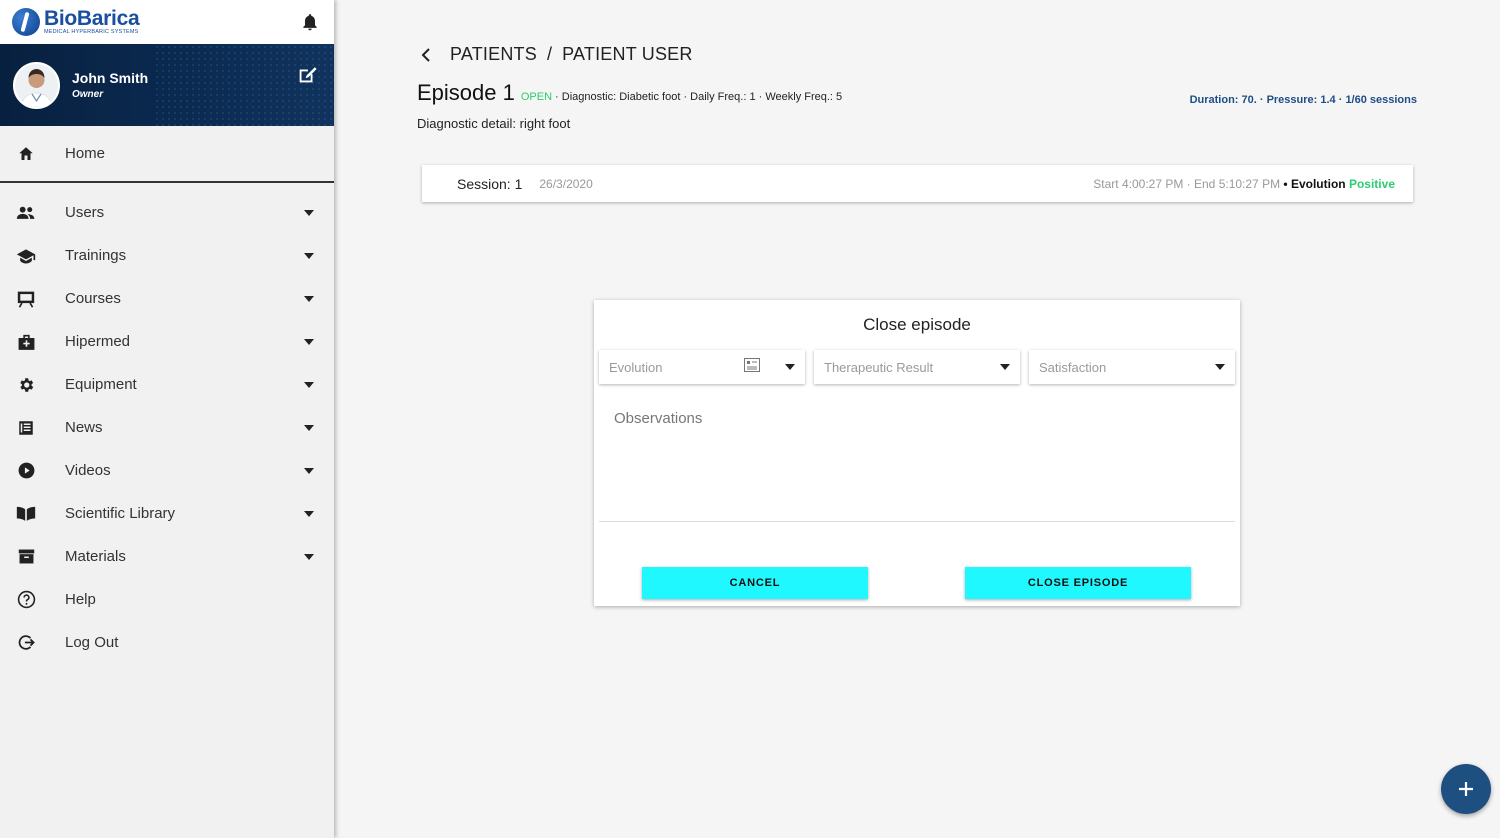 This screenshot has width=1500, height=838. I want to click on session-evolution-label: Evolution, so click(1318, 183).